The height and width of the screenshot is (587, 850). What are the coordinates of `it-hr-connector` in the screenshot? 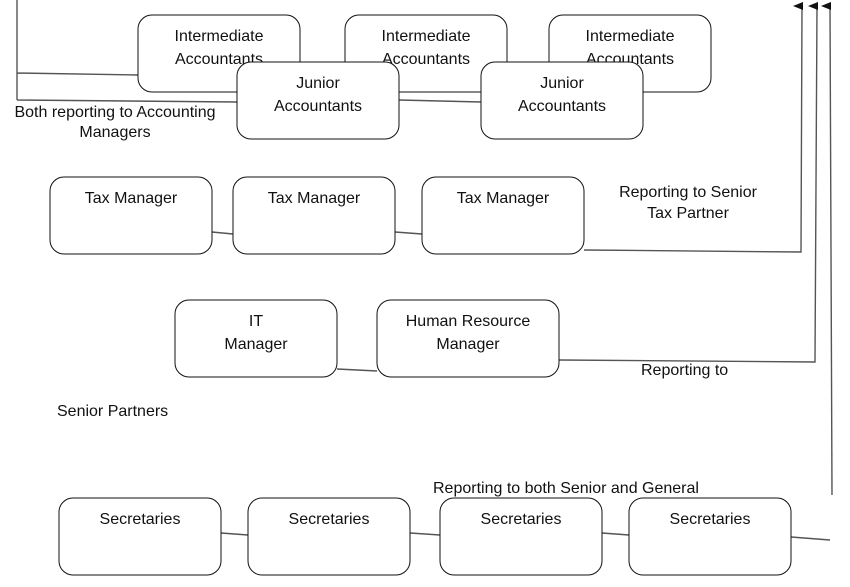 It's located at (357, 370).